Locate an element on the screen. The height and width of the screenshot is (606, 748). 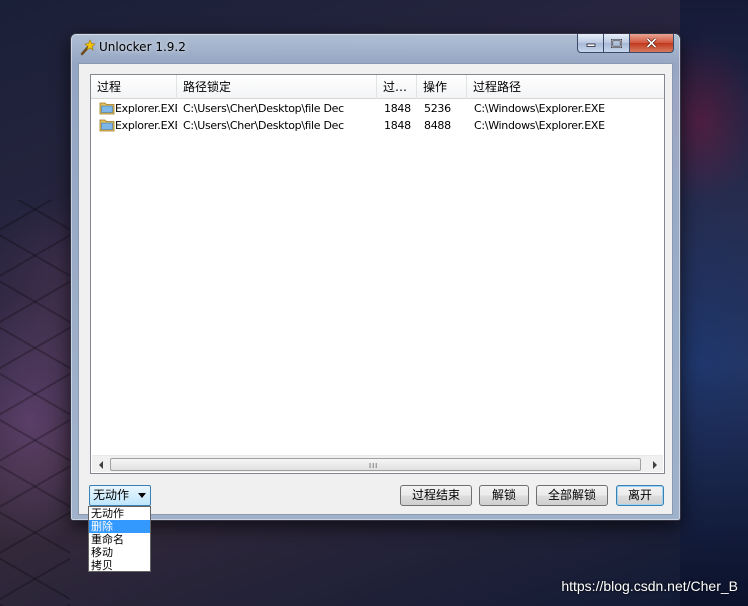
minimize-button is located at coordinates (590, 43).